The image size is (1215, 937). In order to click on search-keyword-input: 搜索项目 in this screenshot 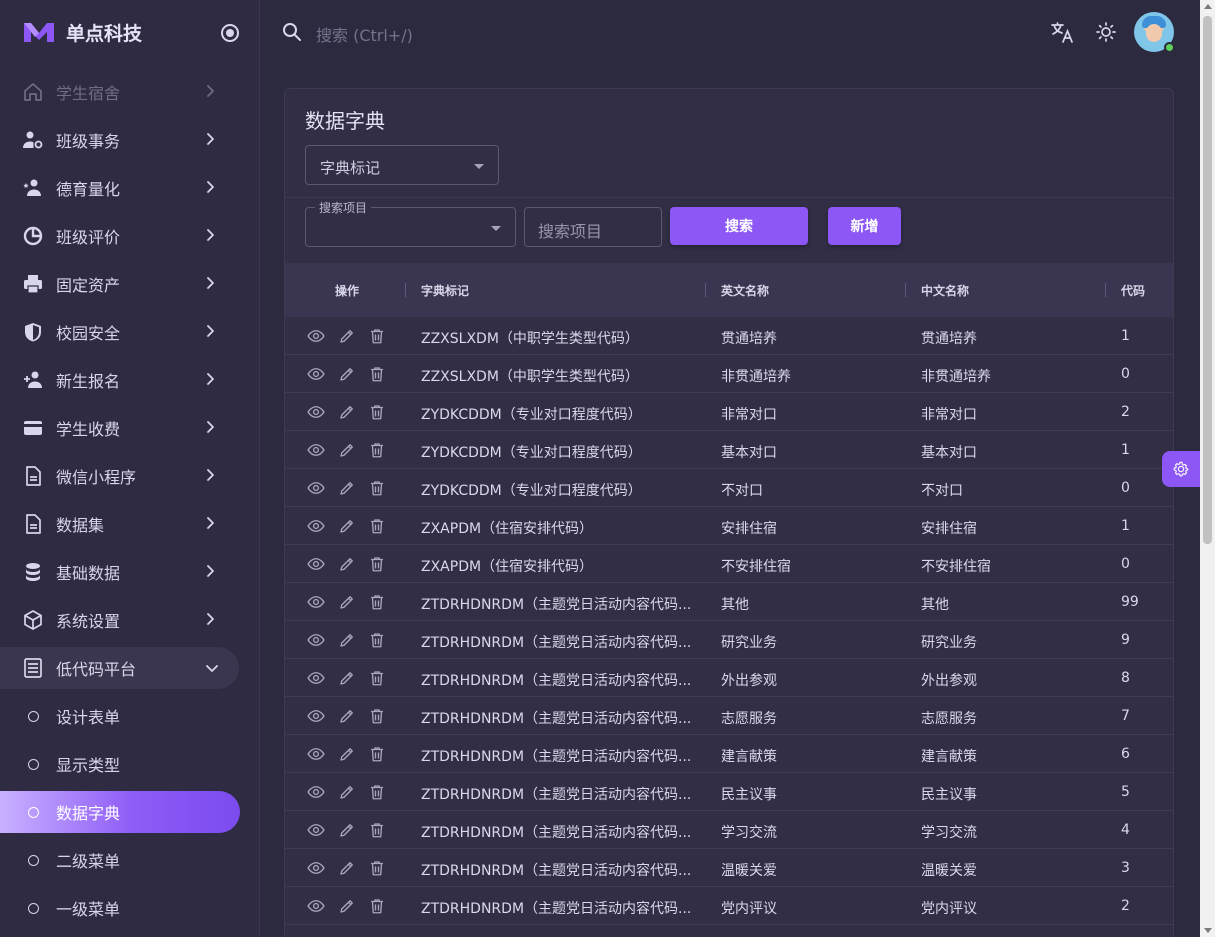, I will do `click(593, 227)`.